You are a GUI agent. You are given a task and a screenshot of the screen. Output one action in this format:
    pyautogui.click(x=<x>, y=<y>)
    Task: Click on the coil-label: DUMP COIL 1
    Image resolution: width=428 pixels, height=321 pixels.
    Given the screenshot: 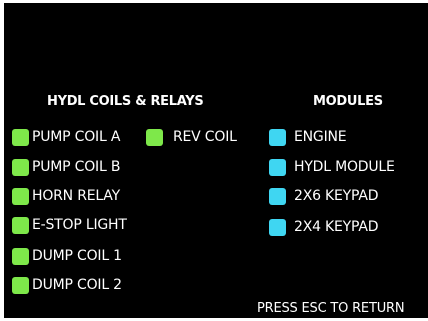 What is the action you would take?
    pyautogui.click(x=77, y=256)
    